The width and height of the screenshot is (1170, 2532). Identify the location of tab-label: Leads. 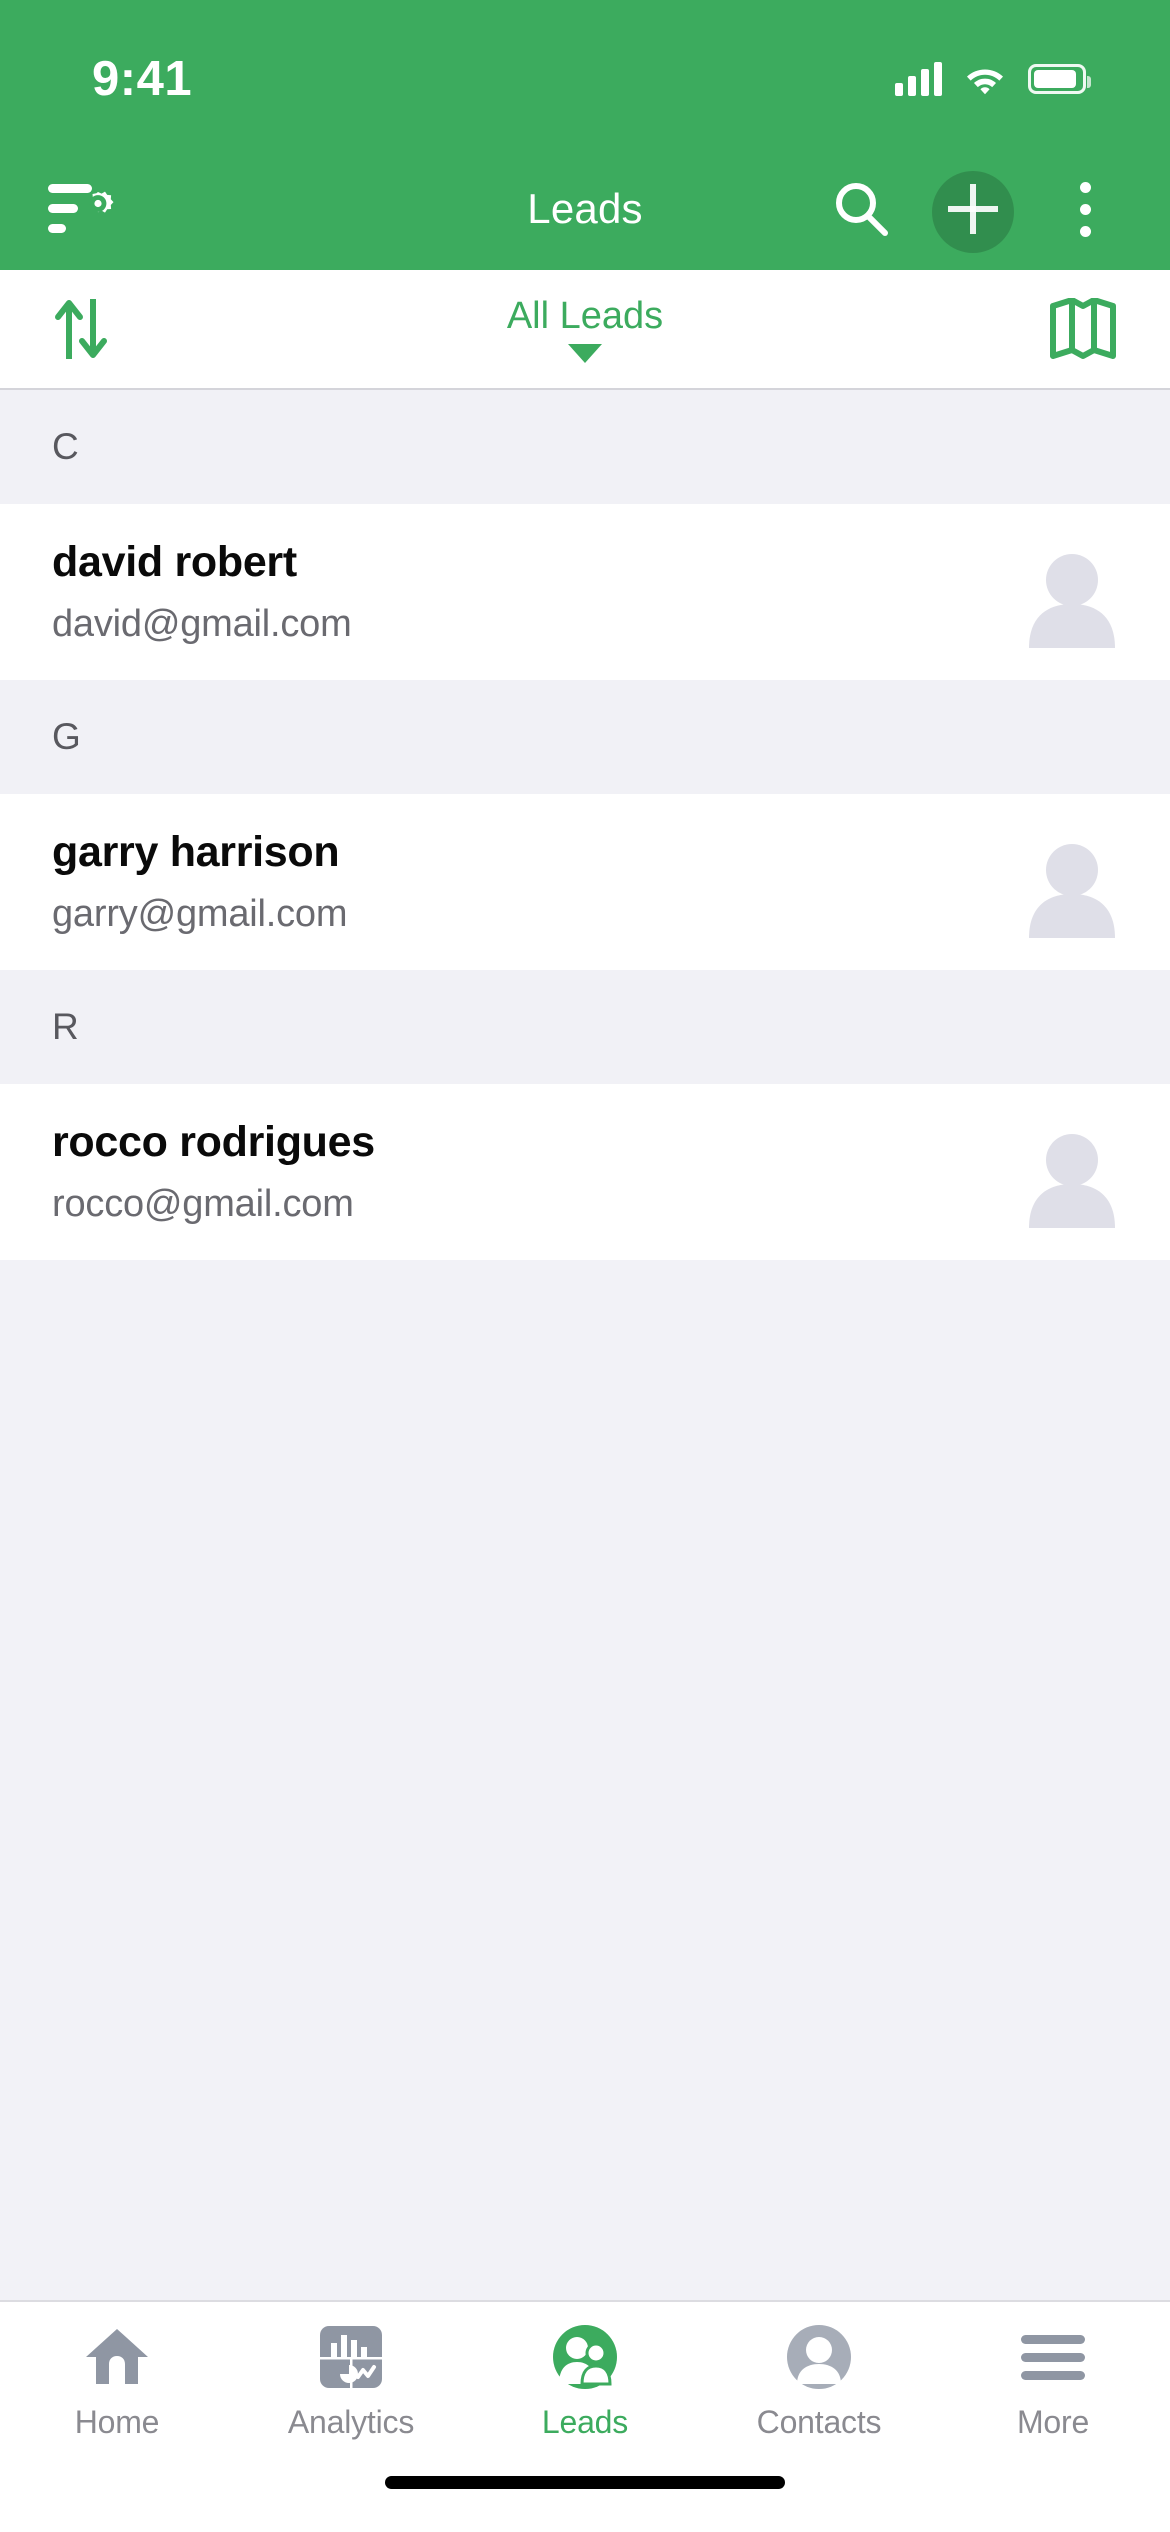
(585, 2421).